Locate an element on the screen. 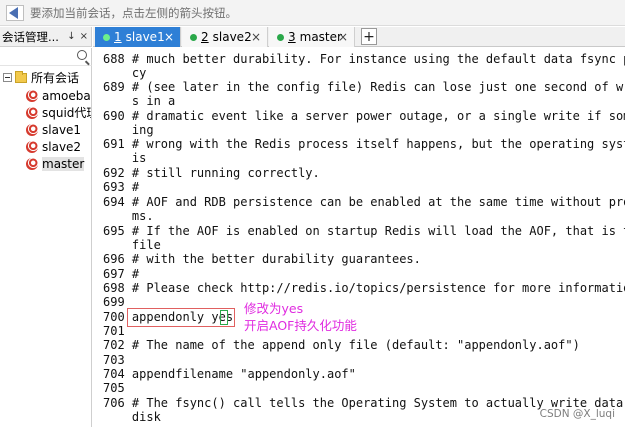 The image size is (625, 427). session-manager-header: 会话管理... ↓ × is located at coordinates (46, 37).